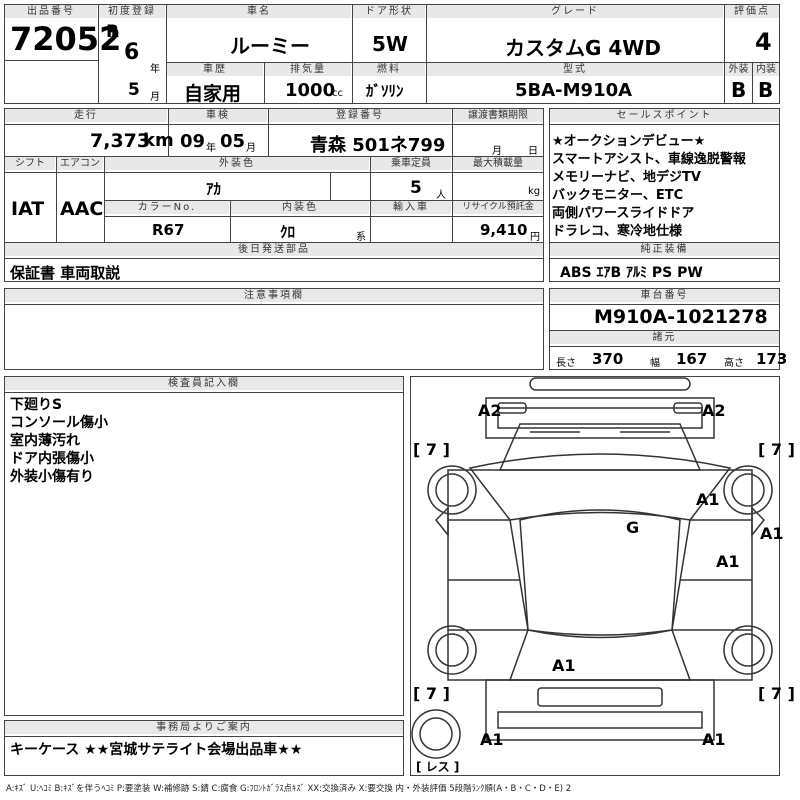 Image resolution: width=800 pixels, height=800 pixels. What do you see at coordinates (772, 533) in the screenshot?
I see `diagram-mark-a1-side: A1` at bounding box center [772, 533].